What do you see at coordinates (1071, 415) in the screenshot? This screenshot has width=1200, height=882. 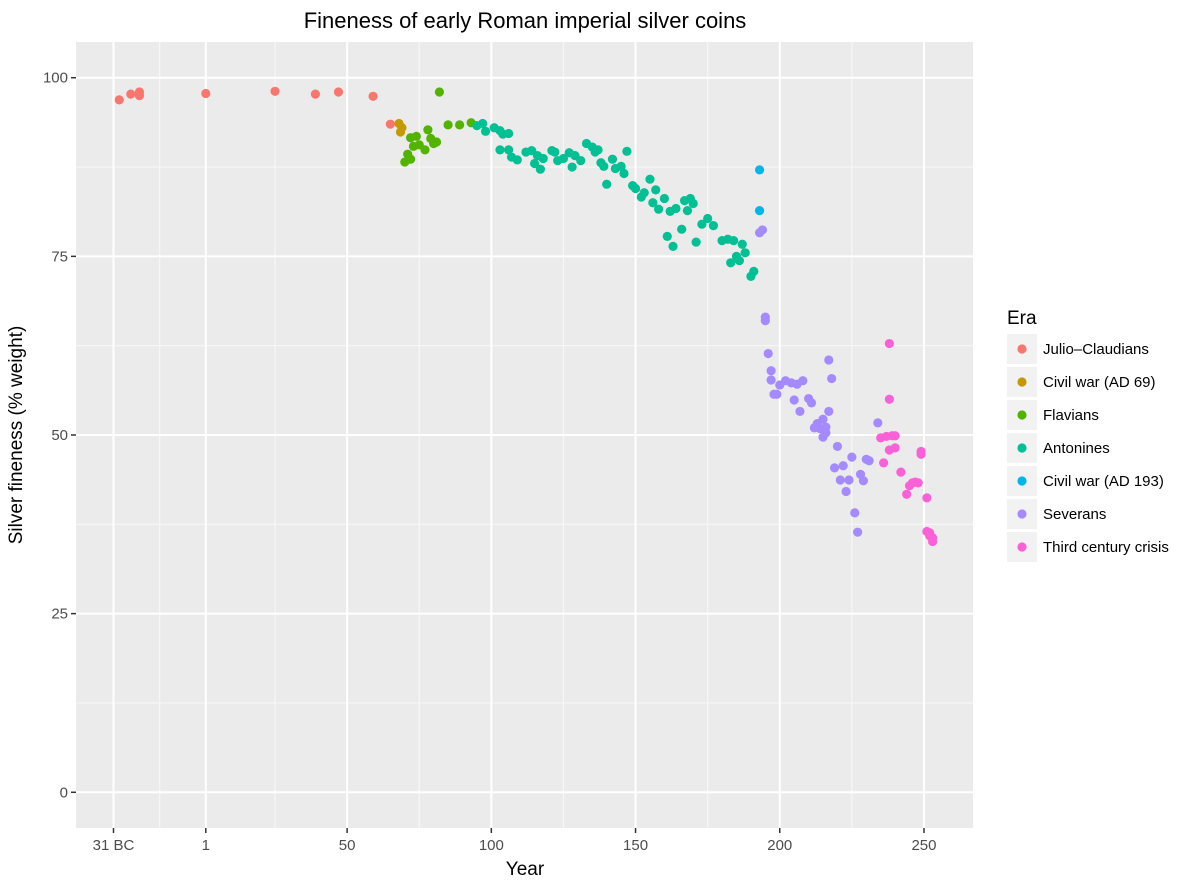 I see `legend-label: Flavians` at bounding box center [1071, 415].